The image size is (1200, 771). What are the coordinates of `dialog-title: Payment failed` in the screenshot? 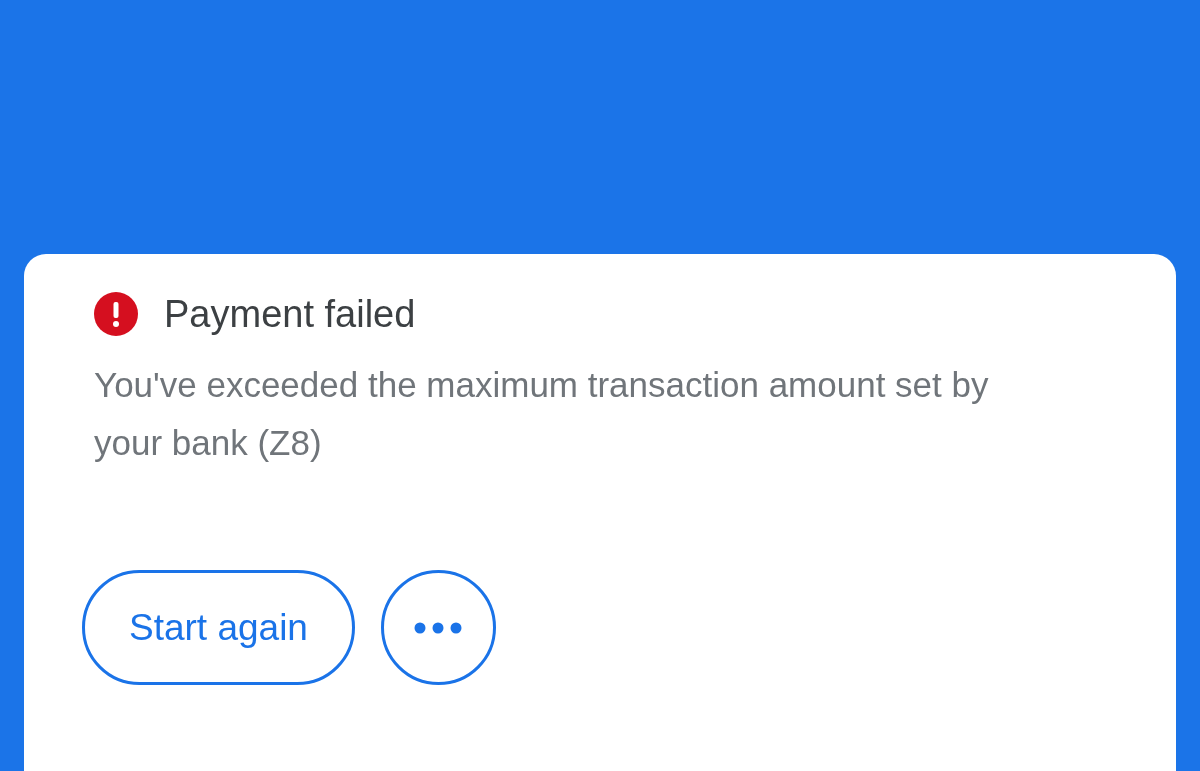 It's located at (290, 314).